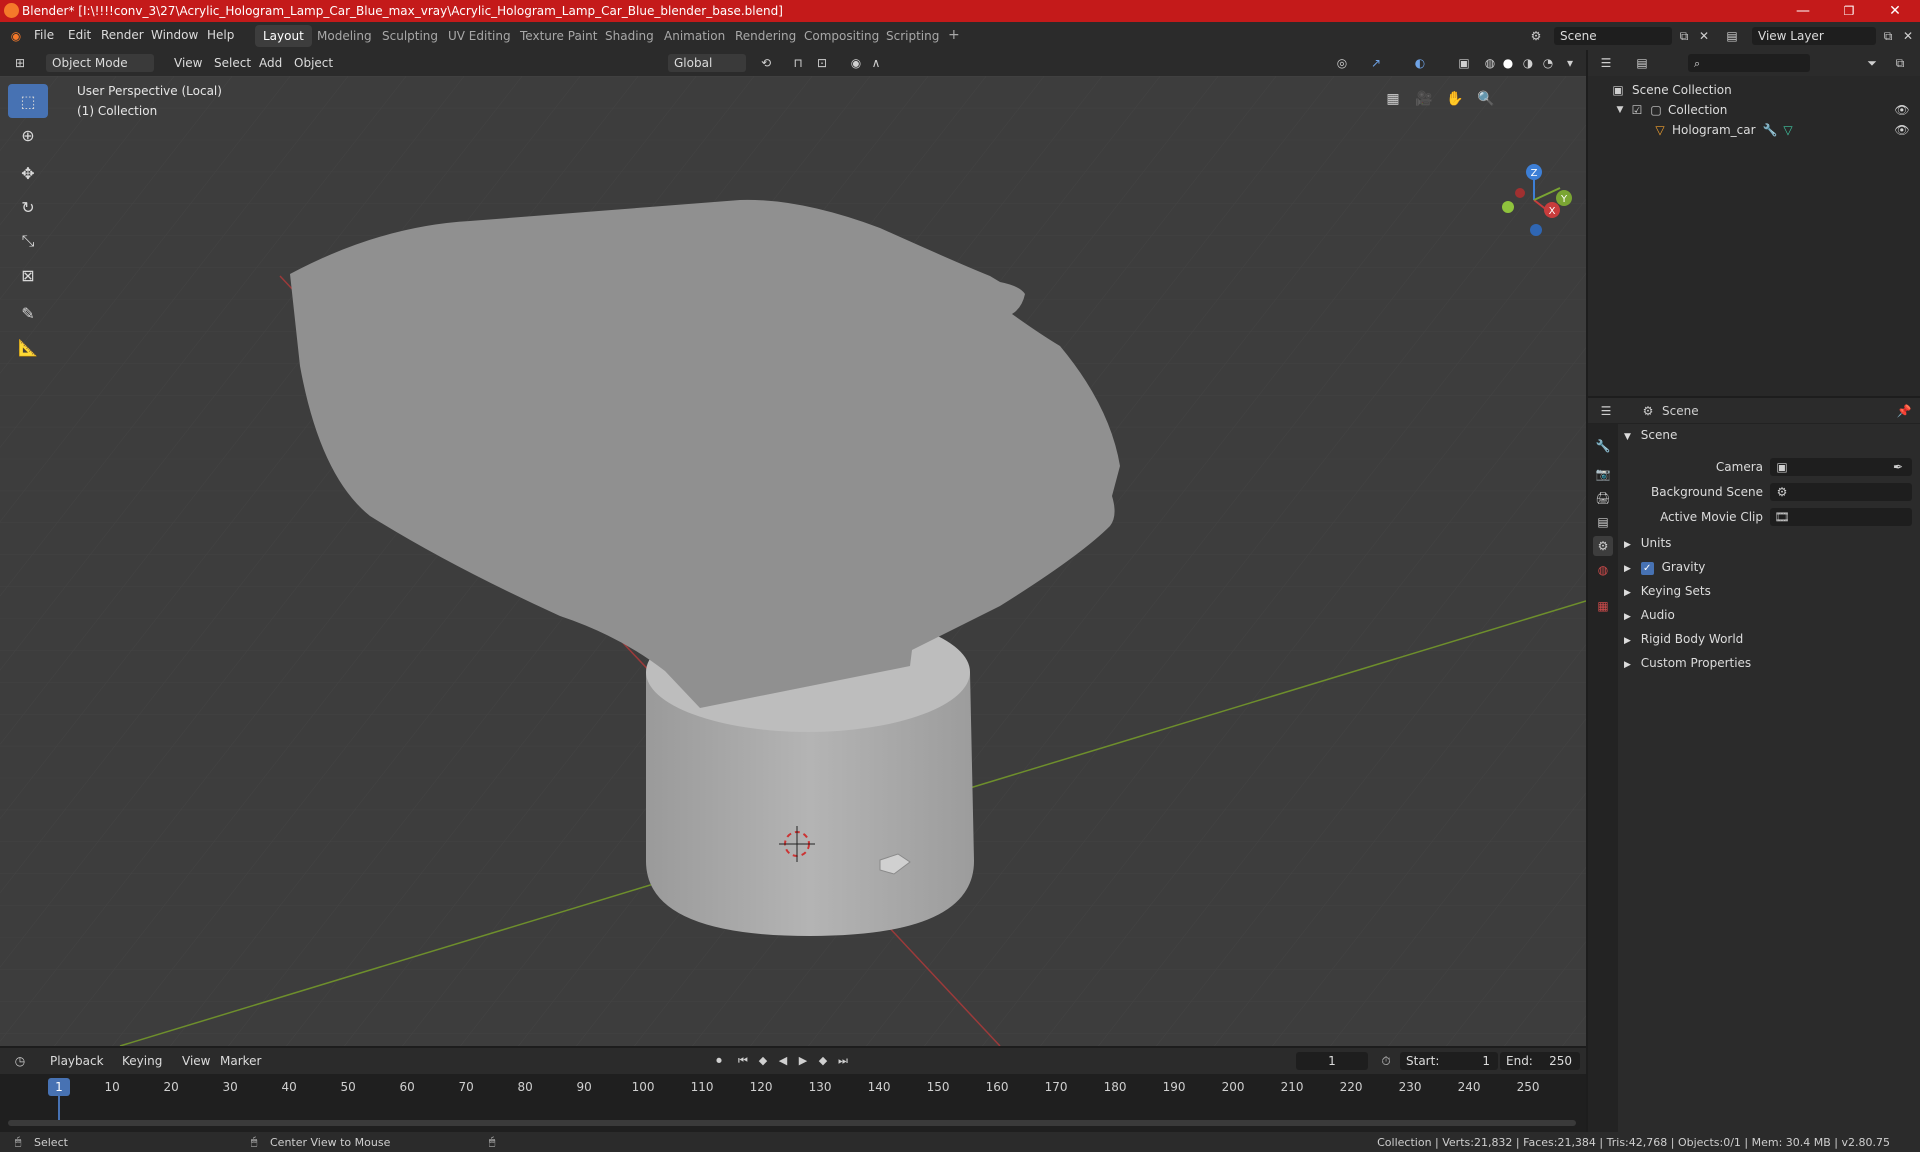 The width and height of the screenshot is (1920, 1152). Describe the element at coordinates (1841, 517) in the screenshot. I see `active-movie-clip-field: 🎞` at that location.